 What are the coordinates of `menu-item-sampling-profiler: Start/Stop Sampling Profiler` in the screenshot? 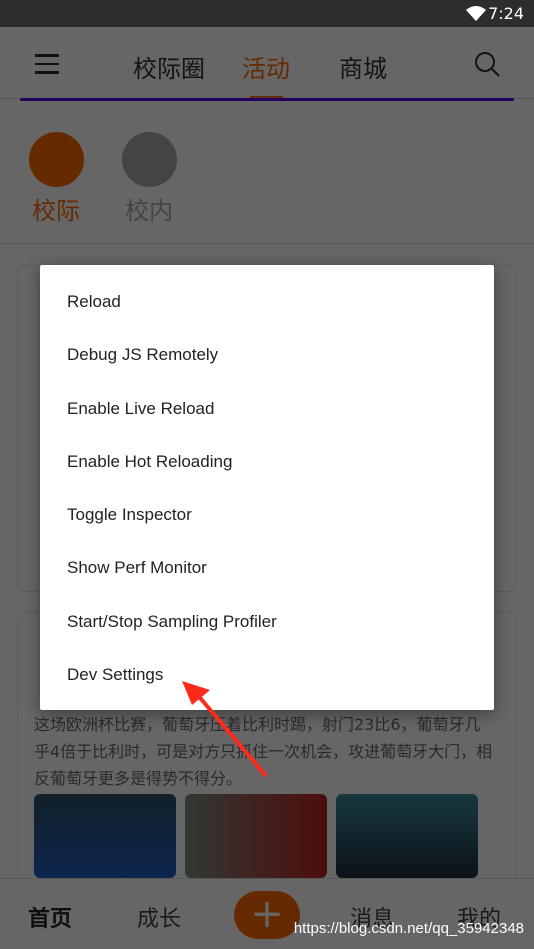 It's located at (267, 621).